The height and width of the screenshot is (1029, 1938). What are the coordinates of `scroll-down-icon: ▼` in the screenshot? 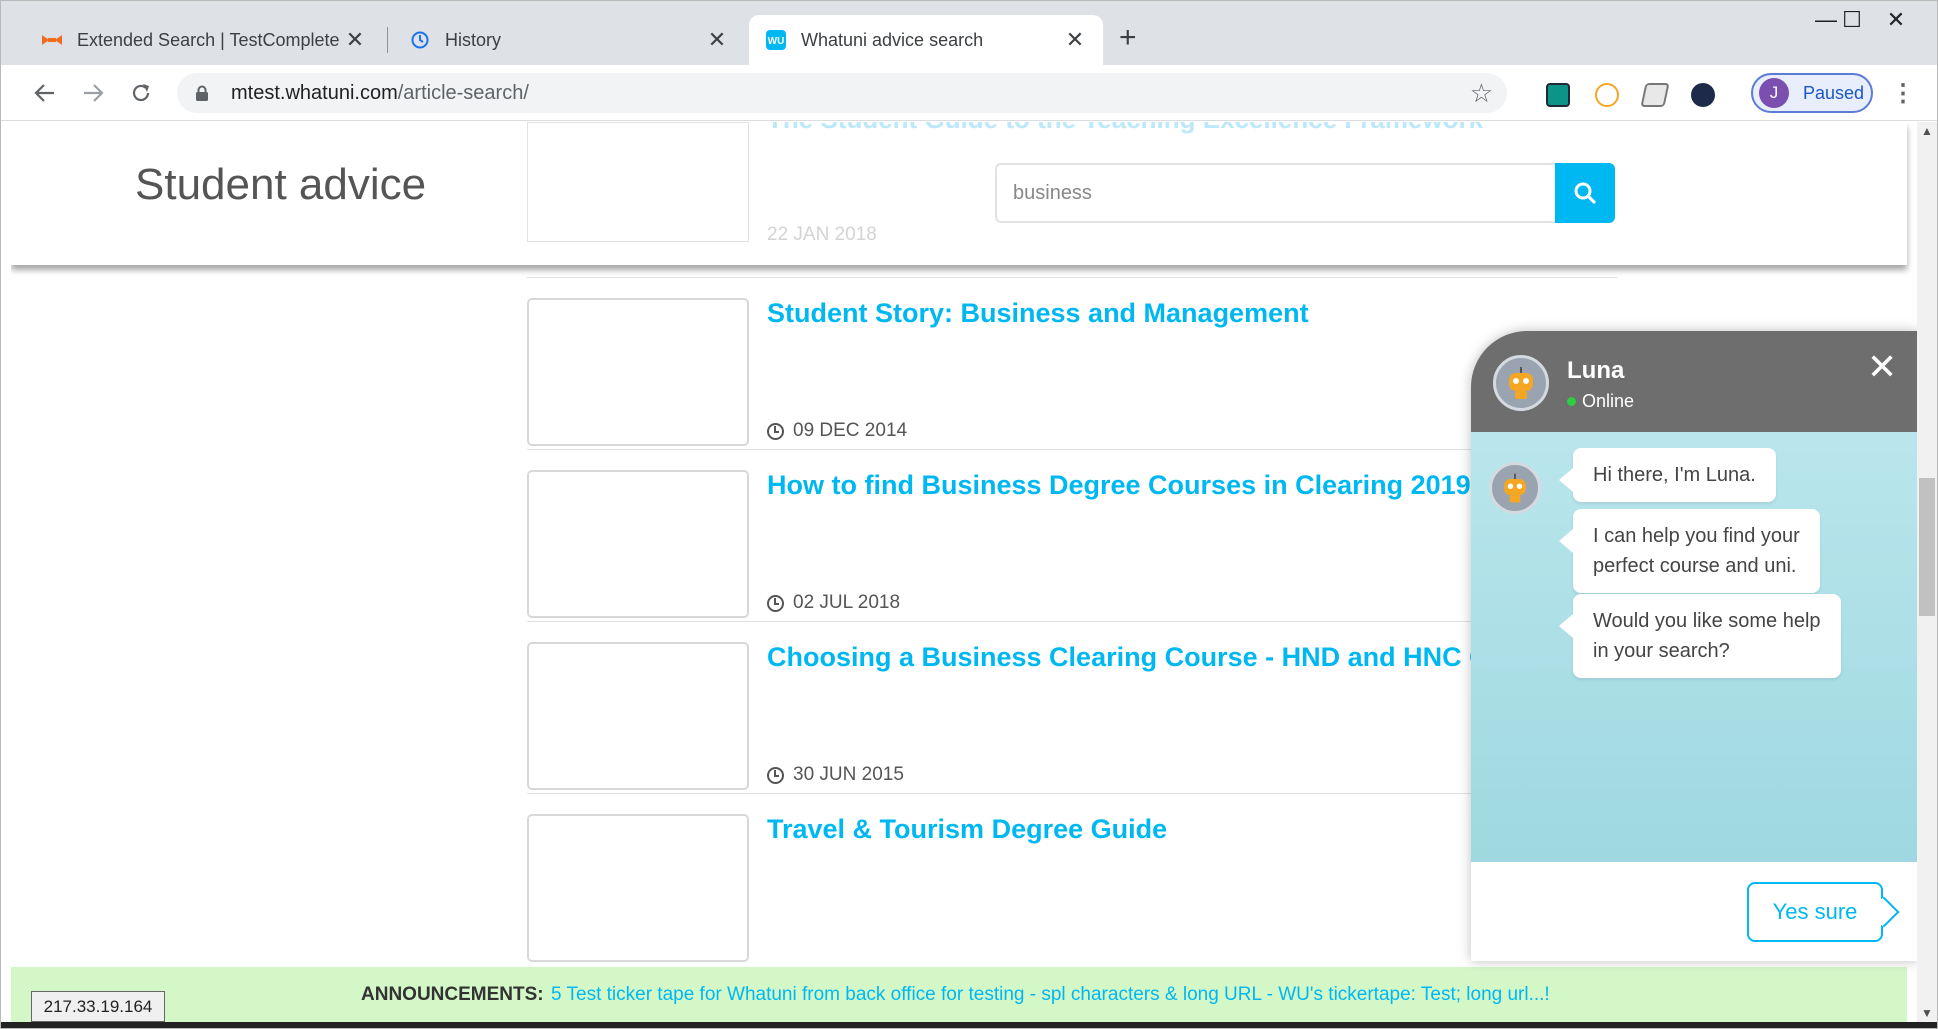 It's located at (1927, 1013).